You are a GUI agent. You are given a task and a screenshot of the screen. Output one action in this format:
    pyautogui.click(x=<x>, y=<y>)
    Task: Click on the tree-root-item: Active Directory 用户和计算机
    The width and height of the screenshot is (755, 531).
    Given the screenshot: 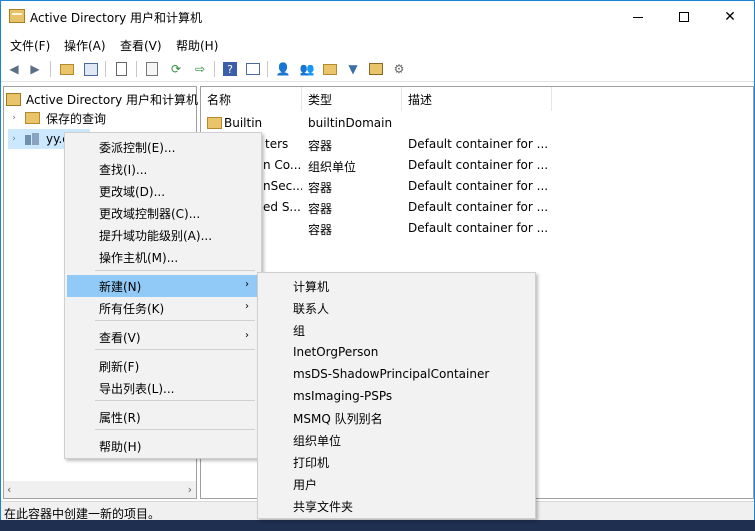 What is the action you would take?
    pyautogui.click(x=102, y=99)
    